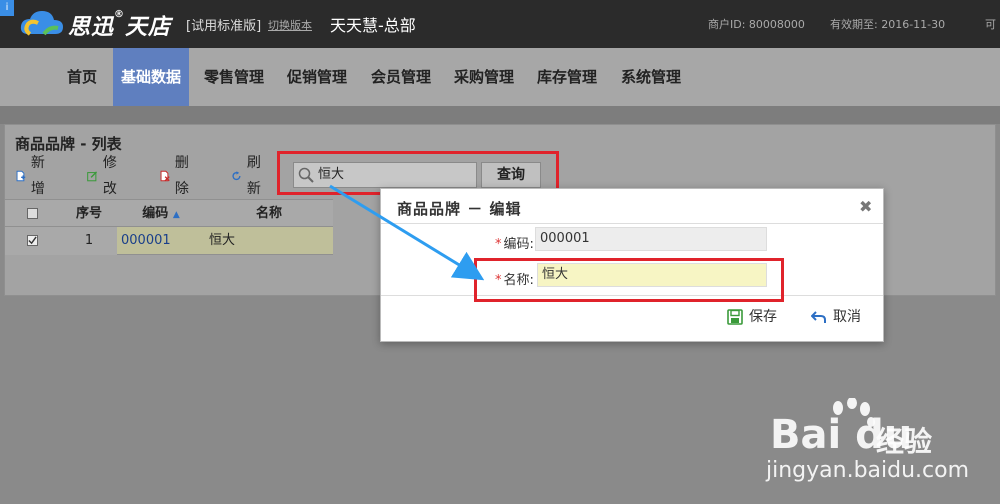  I want to click on watermark-url: jingyan.baidu.com, so click(868, 470).